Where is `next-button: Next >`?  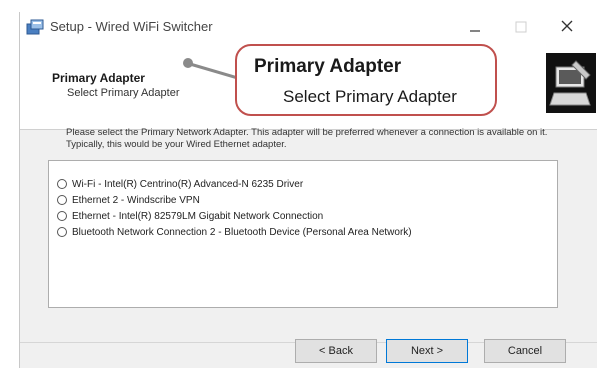
next-button: Next > is located at coordinates (427, 351).